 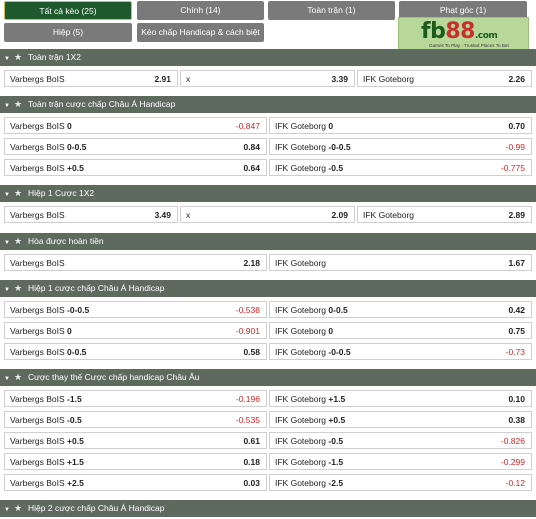 What do you see at coordinates (135, 461) in the screenshot?
I see `odds-cell: Varbergs BoIS +1.5 0.18` at bounding box center [135, 461].